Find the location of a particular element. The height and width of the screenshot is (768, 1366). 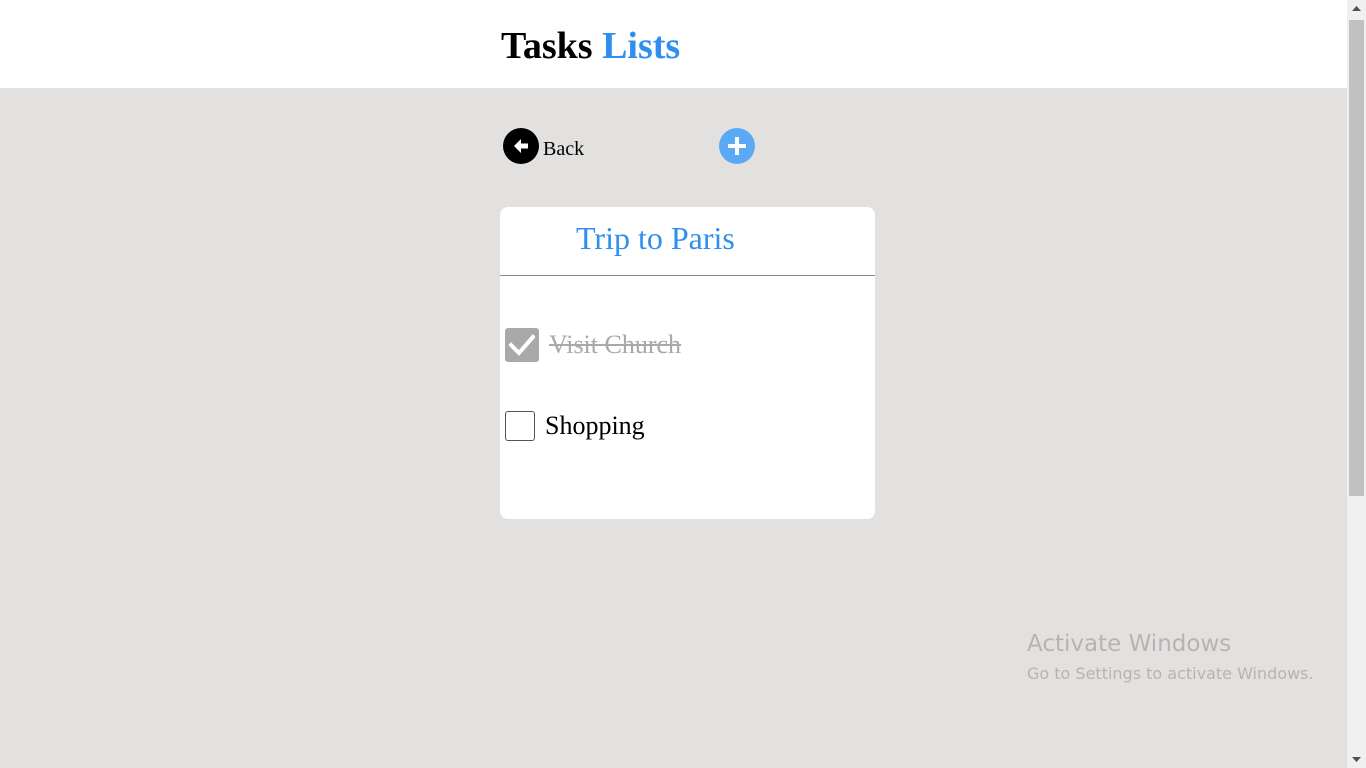

plus-icon is located at coordinates (737, 146).